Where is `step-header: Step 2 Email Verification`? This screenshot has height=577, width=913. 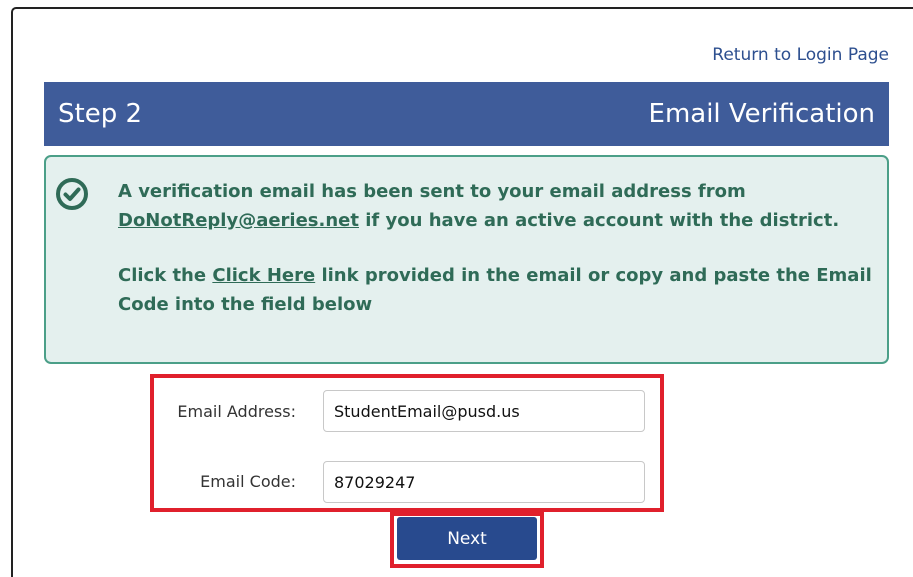
step-header: Step 2 Email Verification is located at coordinates (466, 114).